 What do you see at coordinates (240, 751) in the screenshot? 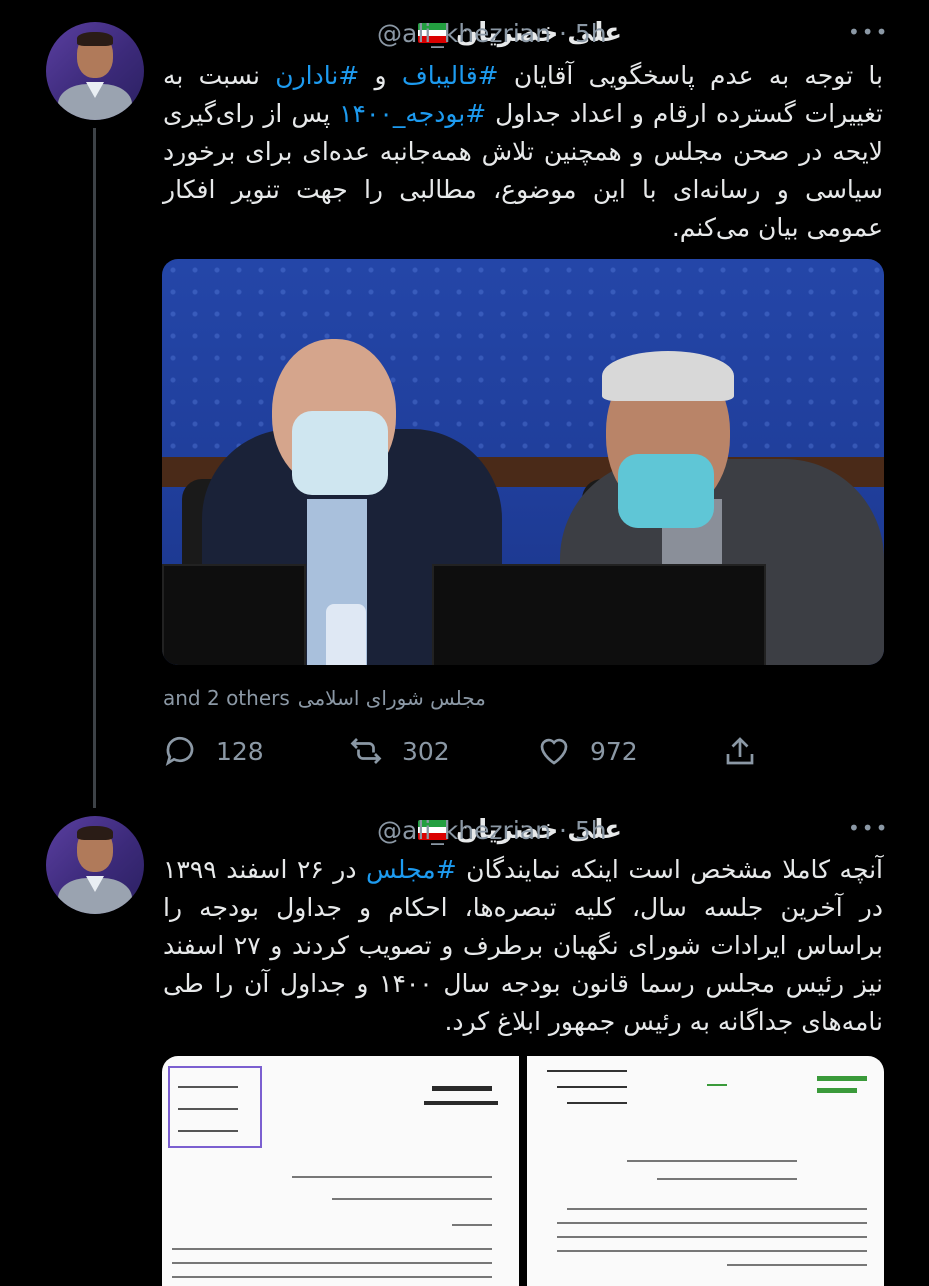
I see `reply-count: 128` at bounding box center [240, 751].